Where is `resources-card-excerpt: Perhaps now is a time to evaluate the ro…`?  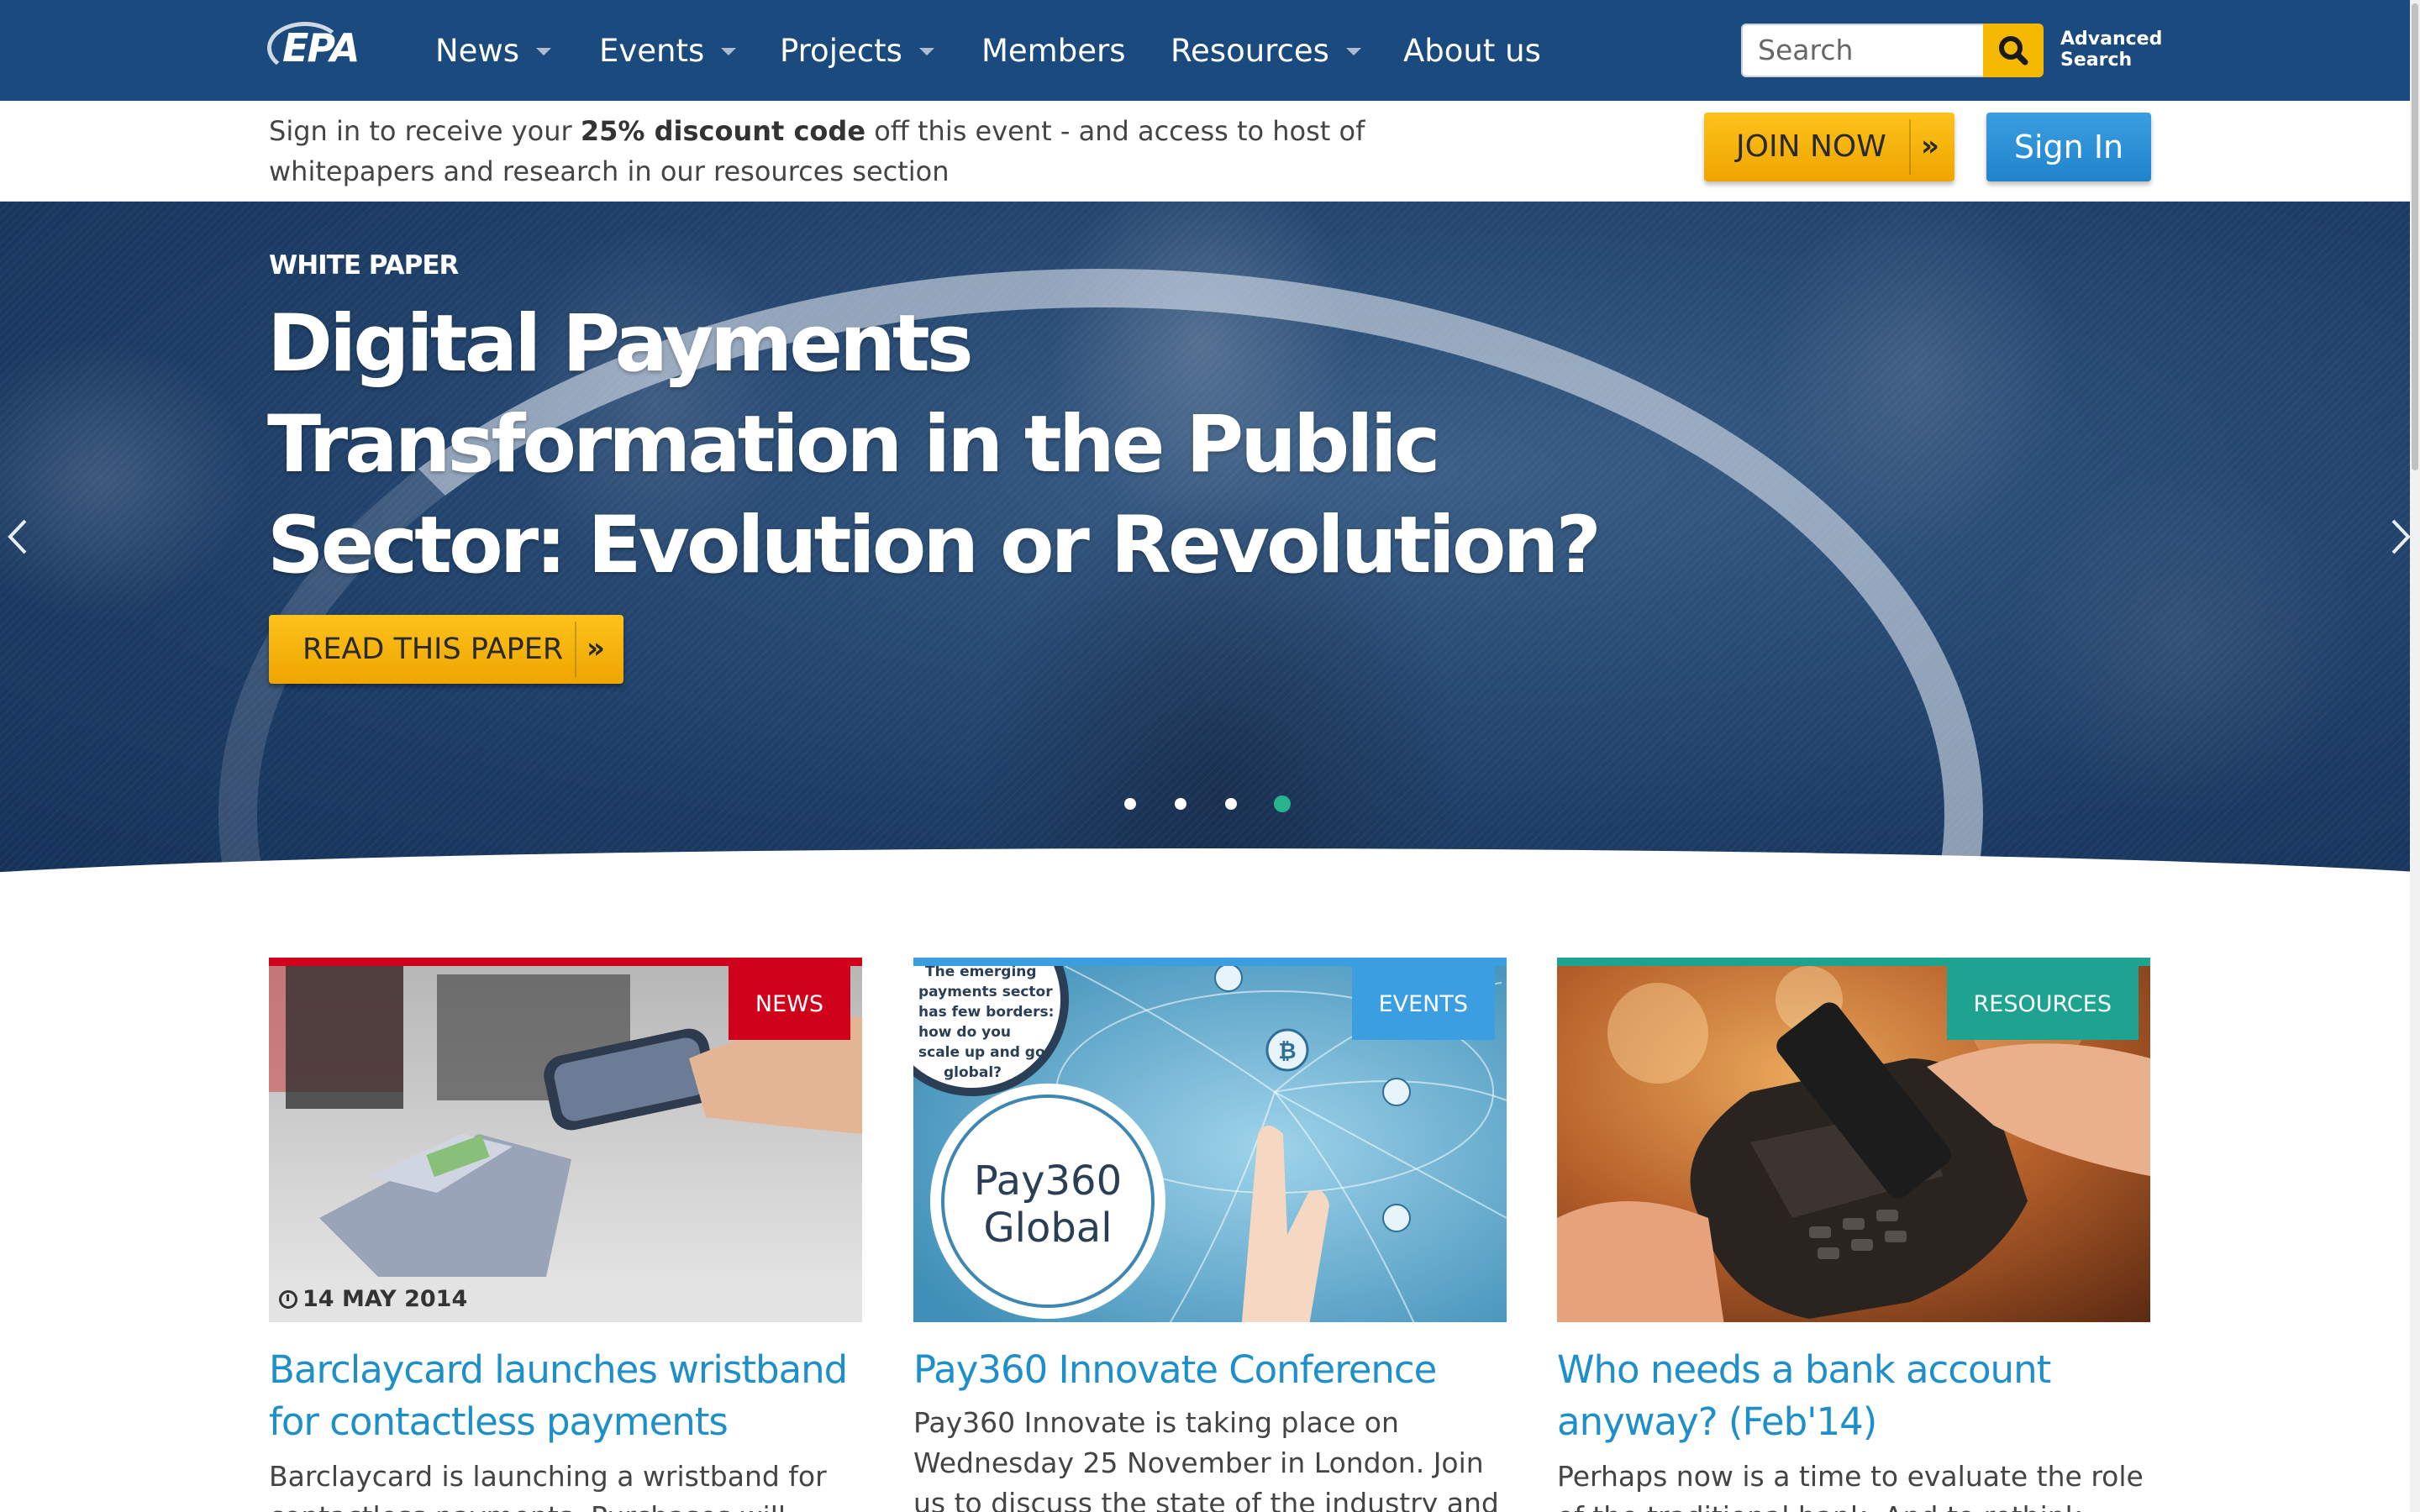
resources-card-excerpt: Perhaps now is a time to evaluate the ro… is located at coordinates (1851, 1486).